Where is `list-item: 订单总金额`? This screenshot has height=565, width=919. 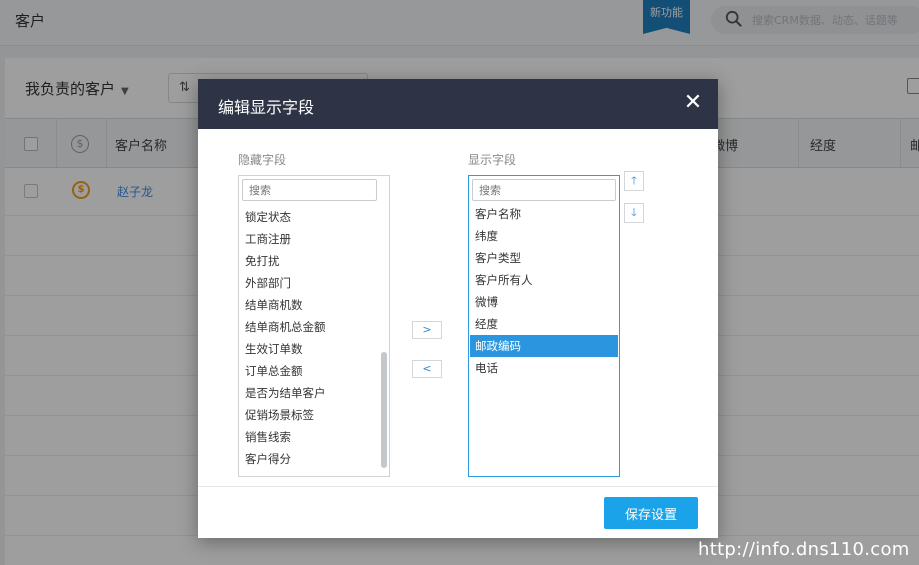
list-item: 订单总金额 is located at coordinates (314, 371).